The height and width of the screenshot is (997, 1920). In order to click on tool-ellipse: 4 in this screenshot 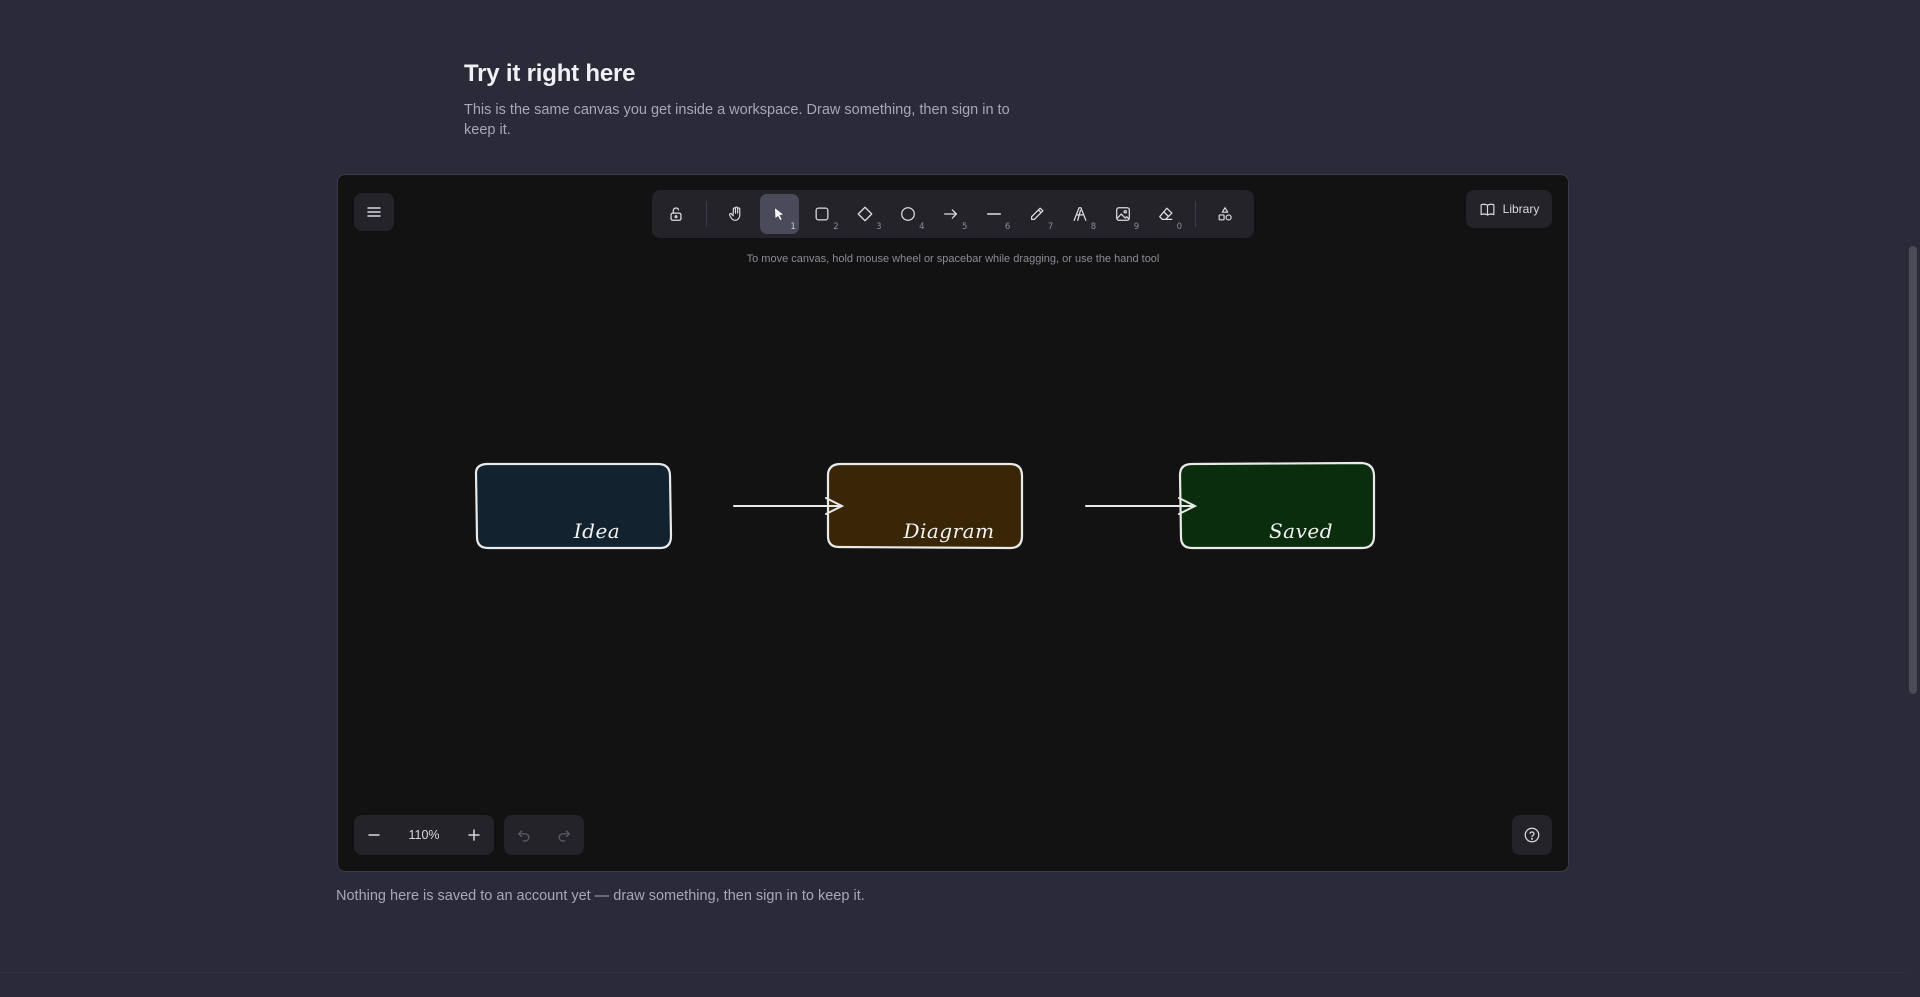, I will do `click(908, 214)`.